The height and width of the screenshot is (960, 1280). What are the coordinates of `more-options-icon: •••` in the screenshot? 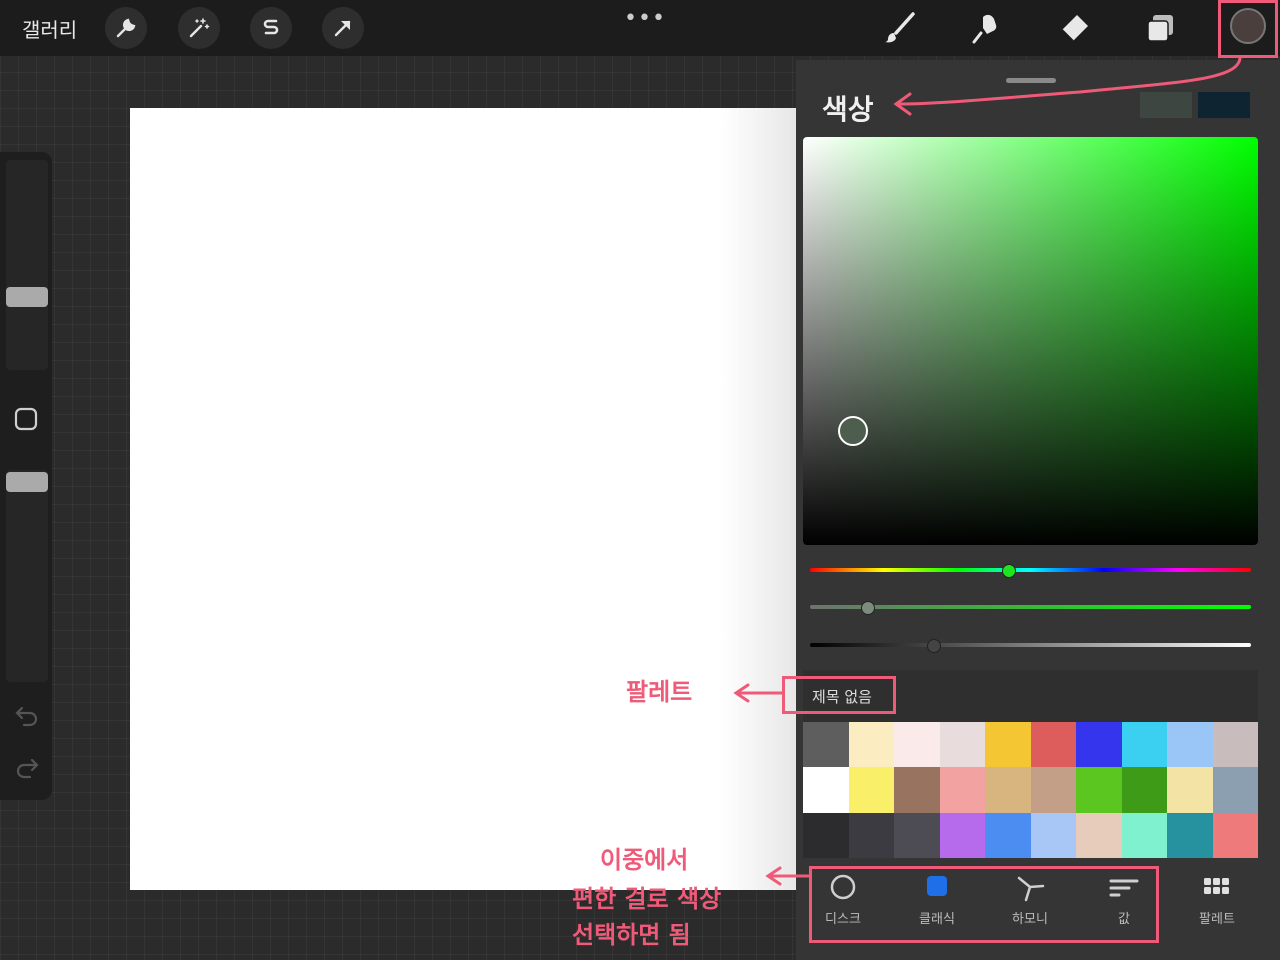 It's located at (645, 18).